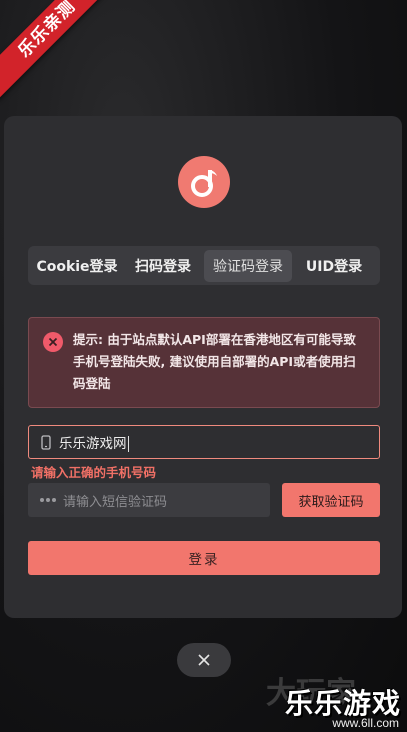 Image resolution: width=407 pixels, height=732 pixels. Describe the element at coordinates (204, 558) in the screenshot. I see `login-button: 登录` at that location.